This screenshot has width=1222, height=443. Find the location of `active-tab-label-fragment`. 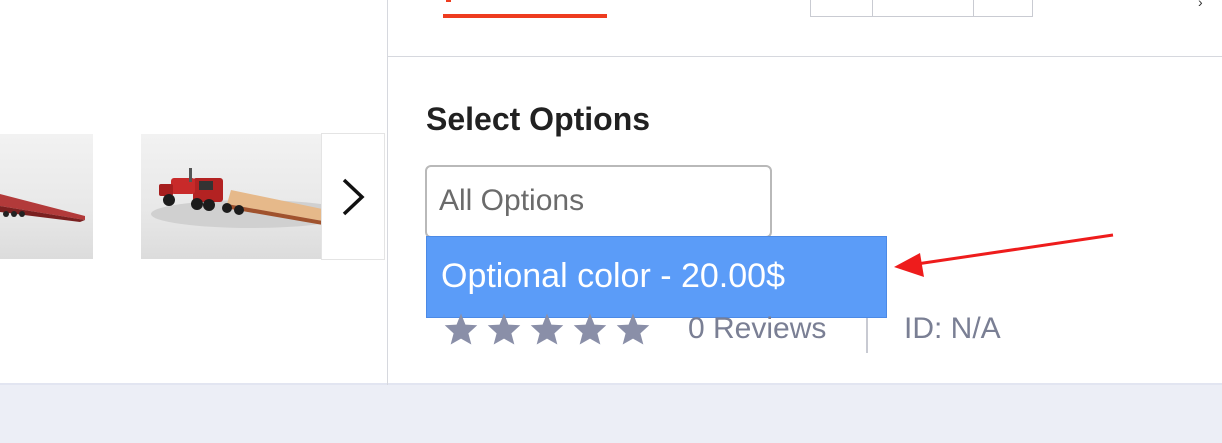

active-tab-label-fragment is located at coordinates (448, 1).